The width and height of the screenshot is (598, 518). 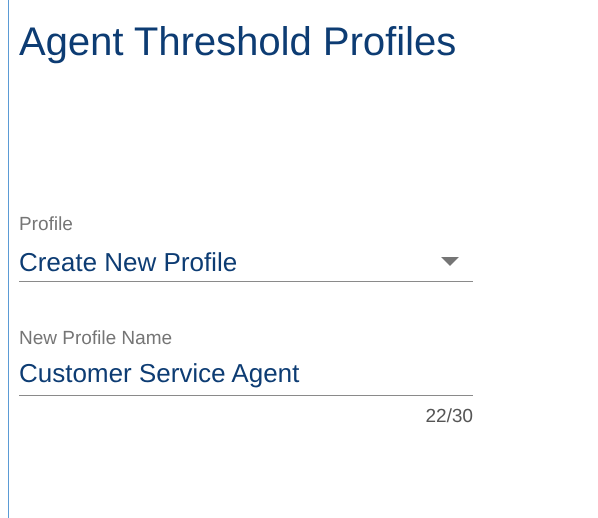 What do you see at coordinates (449, 417) in the screenshot?
I see `character-counter: 22/30` at bounding box center [449, 417].